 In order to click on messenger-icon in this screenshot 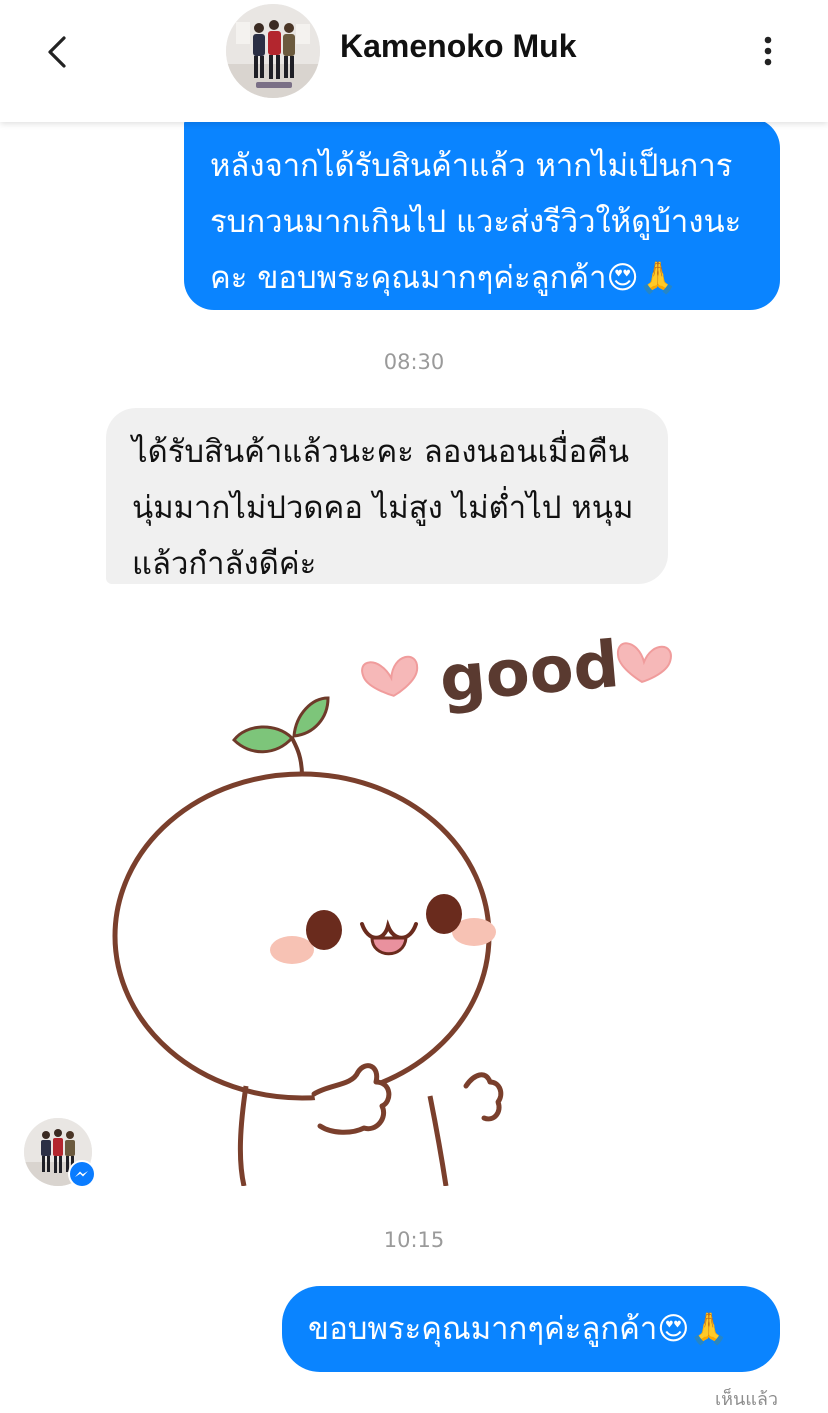, I will do `click(82, 1174)`.